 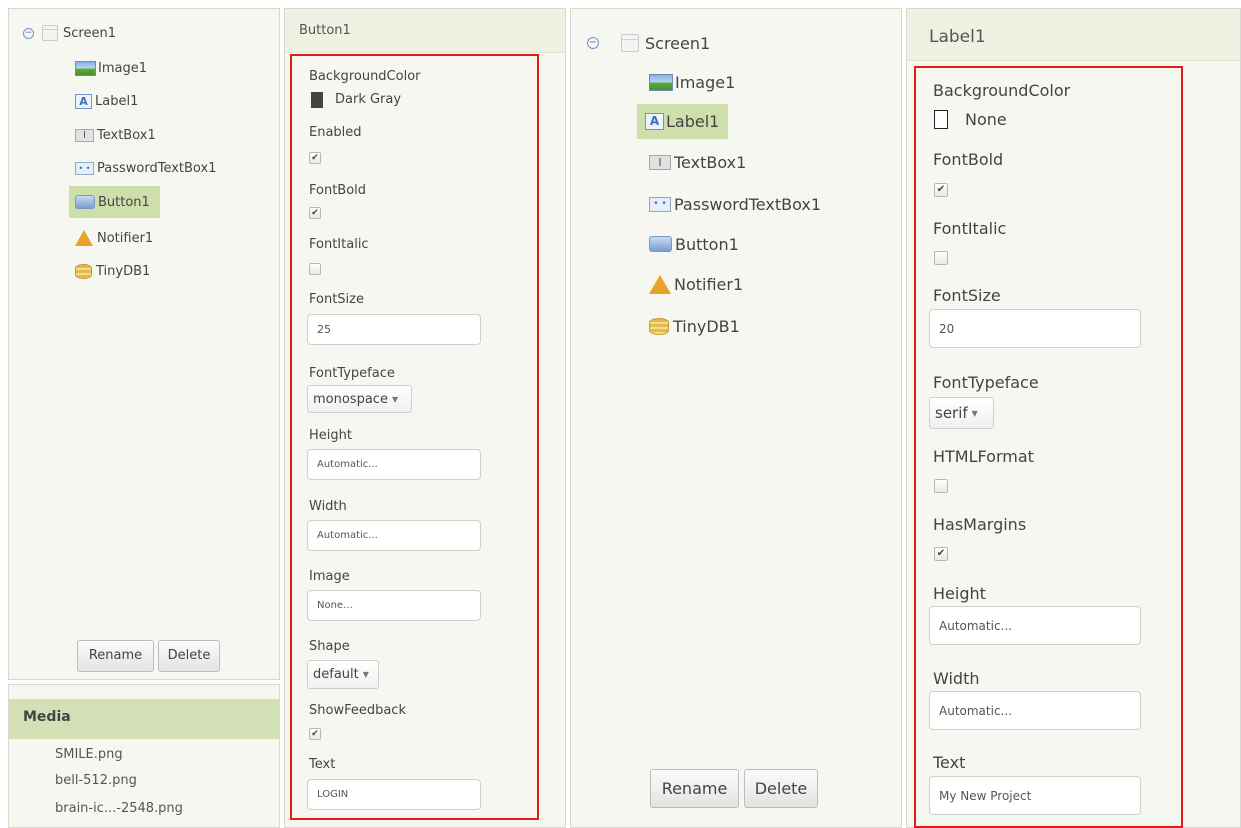 I want to click on prop-label-htmlformat: HTMLFormat, so click(x=983, y=456).